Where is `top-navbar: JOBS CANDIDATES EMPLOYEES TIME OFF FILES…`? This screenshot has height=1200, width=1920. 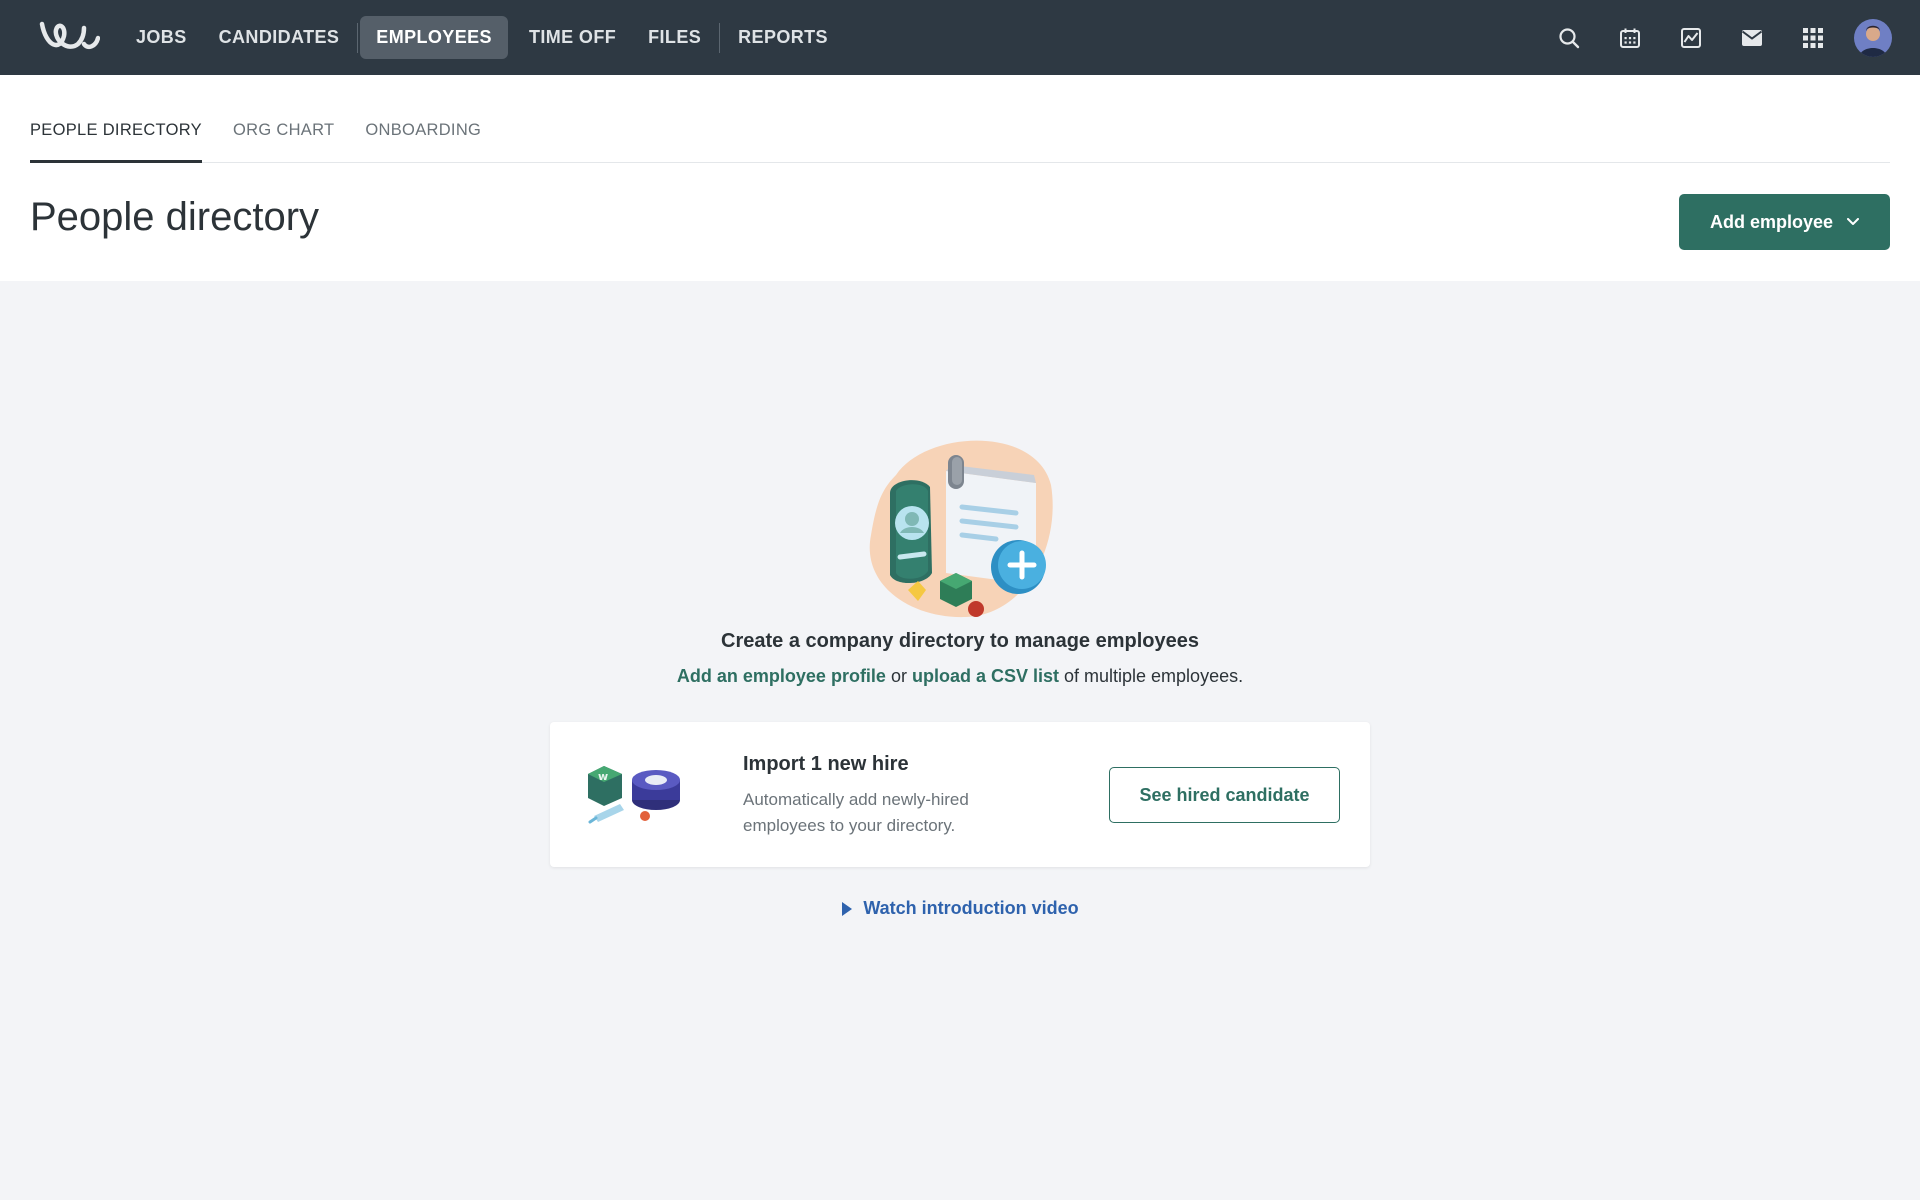
top-navbar: JOBS CANDIDATES EMPLOYEES TIME OFF FILES… is located at coordinates (960, 37).